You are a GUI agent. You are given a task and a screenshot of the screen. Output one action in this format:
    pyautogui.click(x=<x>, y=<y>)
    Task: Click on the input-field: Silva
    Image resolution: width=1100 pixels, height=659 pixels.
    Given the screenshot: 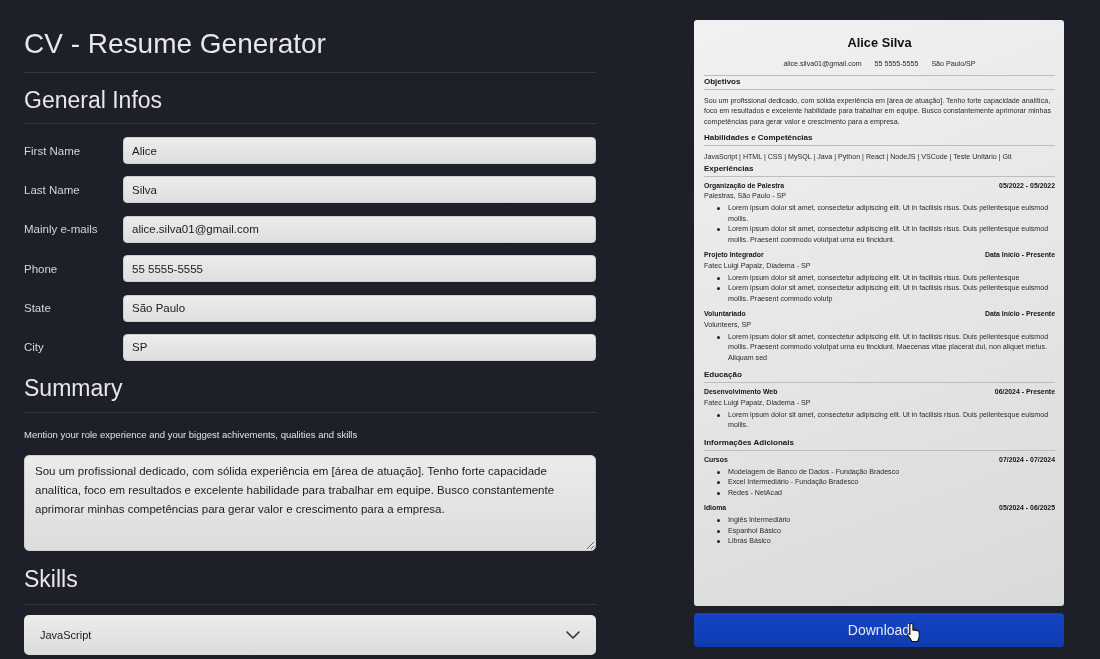 What is the action you would take?
    pyautogui.click(x=359, y=190)
    